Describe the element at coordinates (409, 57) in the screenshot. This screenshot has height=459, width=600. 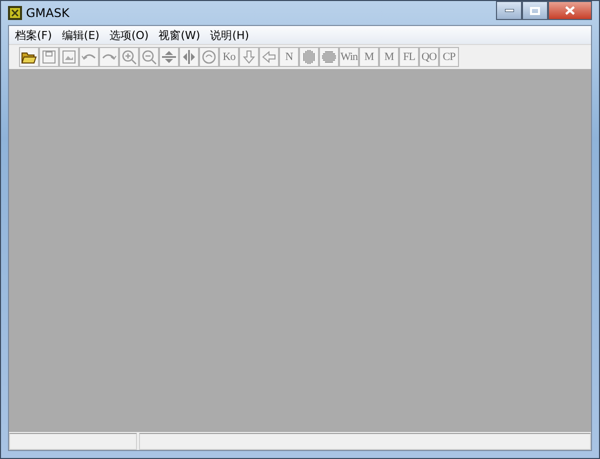
I see `toolbar-button: FL` at that location.